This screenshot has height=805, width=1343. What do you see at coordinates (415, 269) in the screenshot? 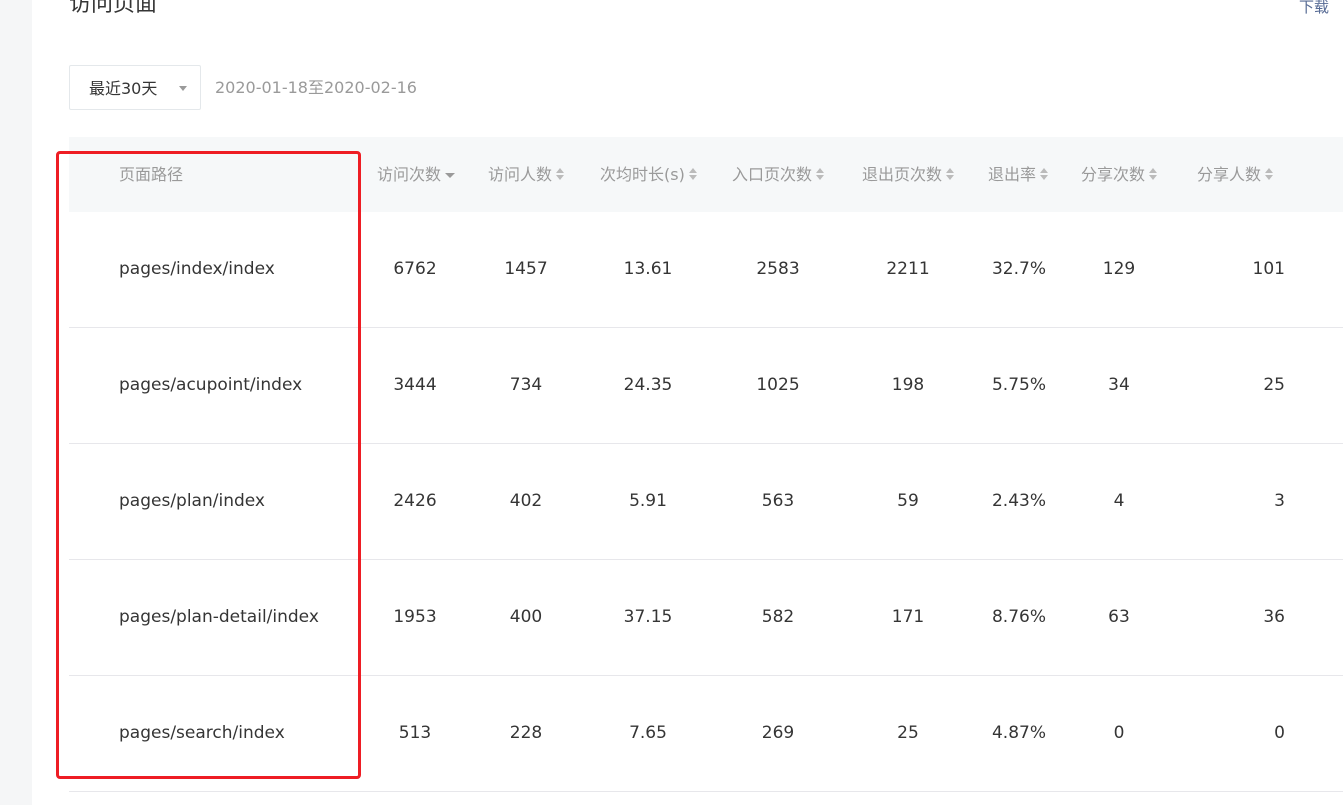
I see `visits-cell: 6762` at bounding box center [415, 269].